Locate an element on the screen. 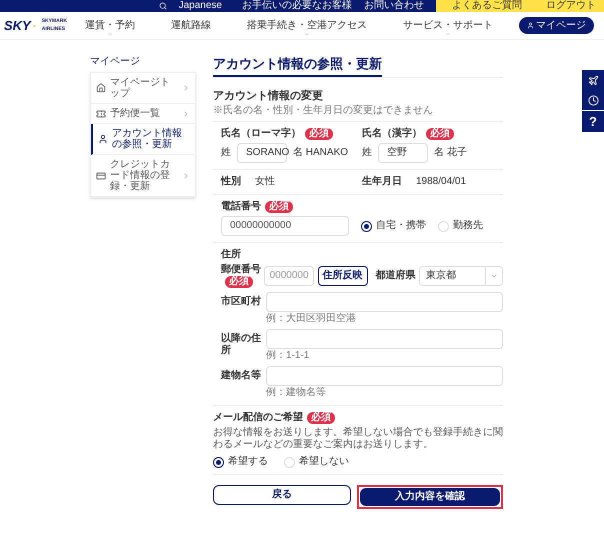 The width and height of the screenshot is (604, 543). logout-link: ログアウト is located at coordinates (575, 6).